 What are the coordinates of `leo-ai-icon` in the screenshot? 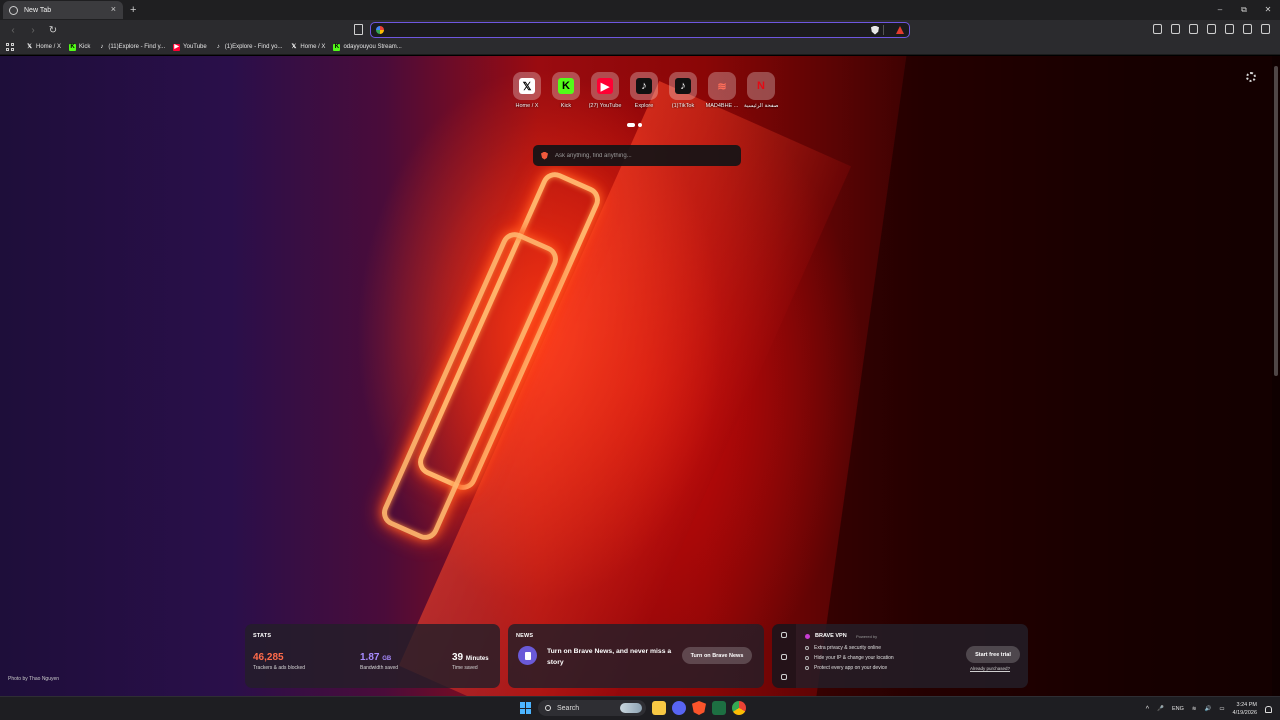 It's located at (1229, 29).